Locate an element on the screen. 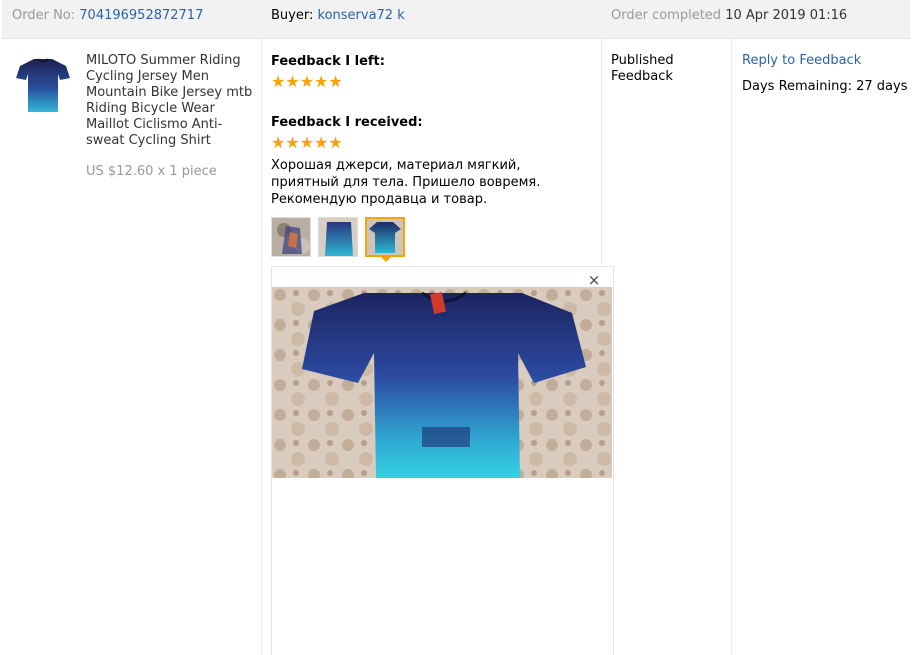 The width and height of the screenshot is (914, 655). feedback-received-heading: Feedback I received: is located at coordinates (347, 122).